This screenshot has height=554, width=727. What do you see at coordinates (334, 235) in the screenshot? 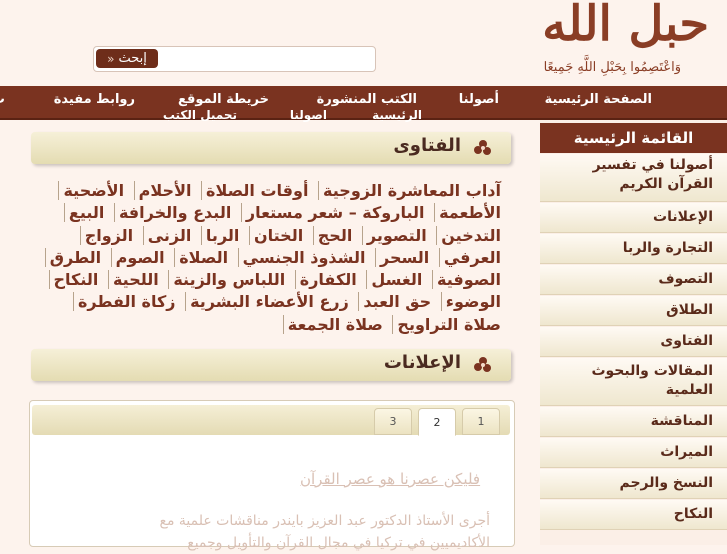
I see `fatwa-topic-link: الحج` at bounding box center [334, 235].